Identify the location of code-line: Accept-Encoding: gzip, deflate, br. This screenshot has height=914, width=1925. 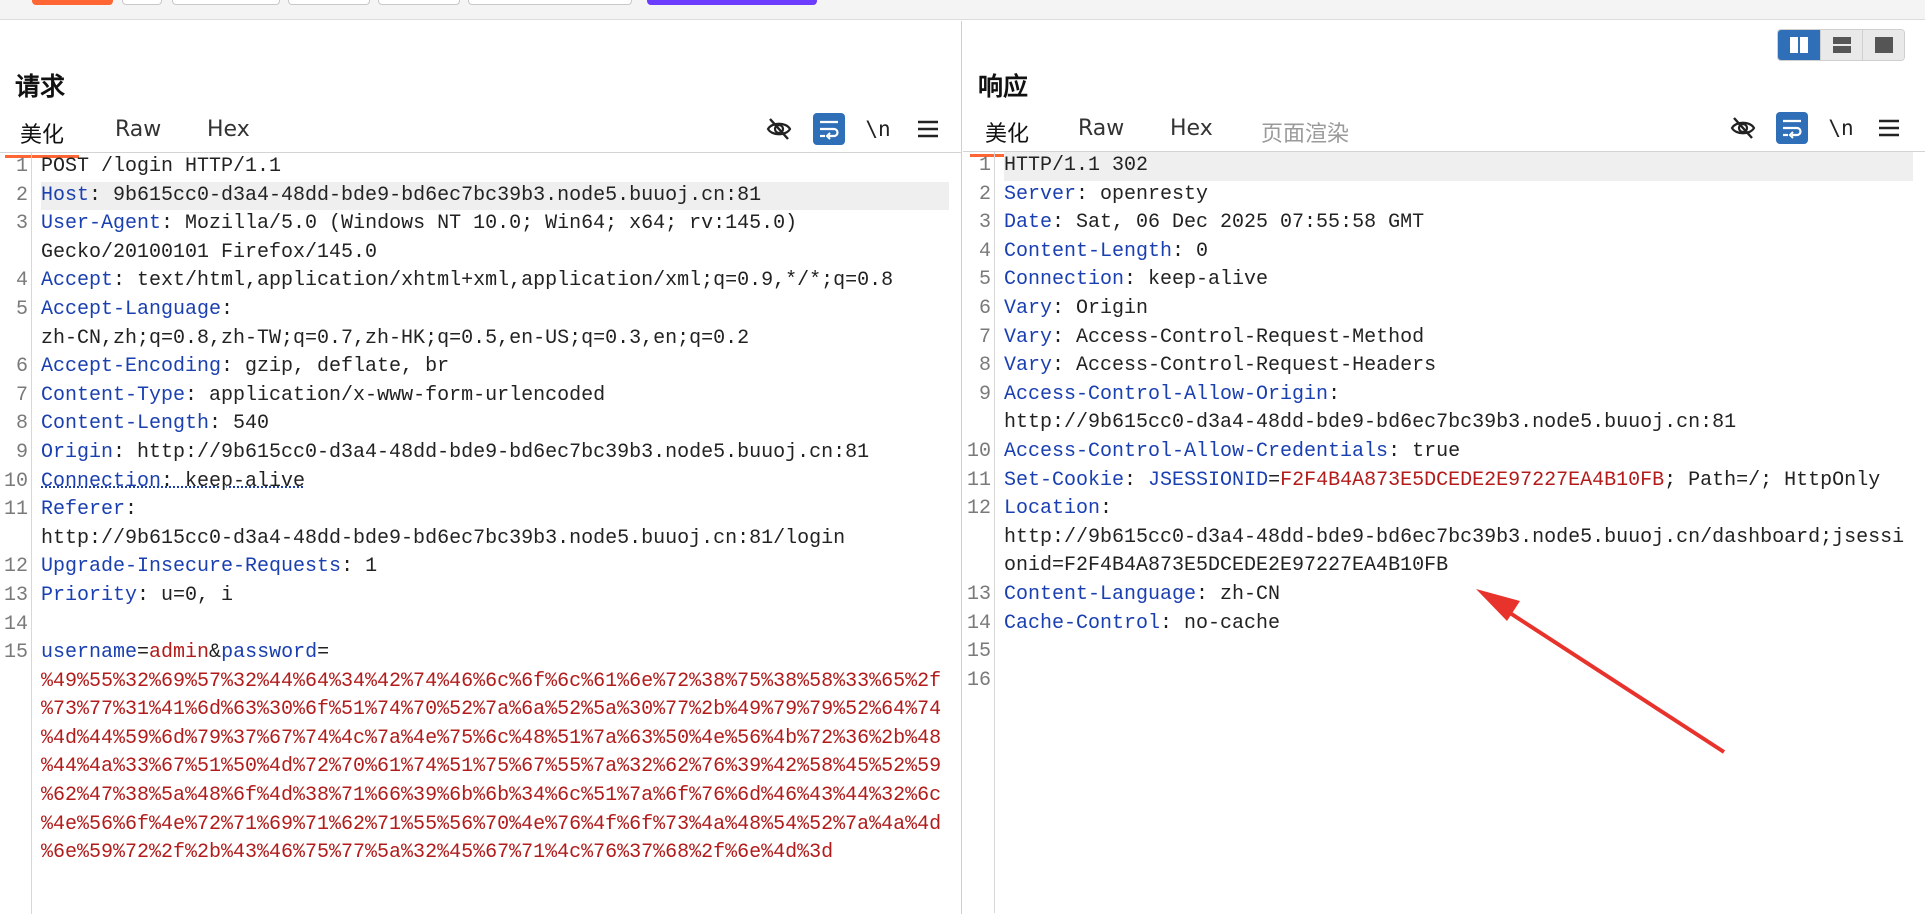
(495, 367).